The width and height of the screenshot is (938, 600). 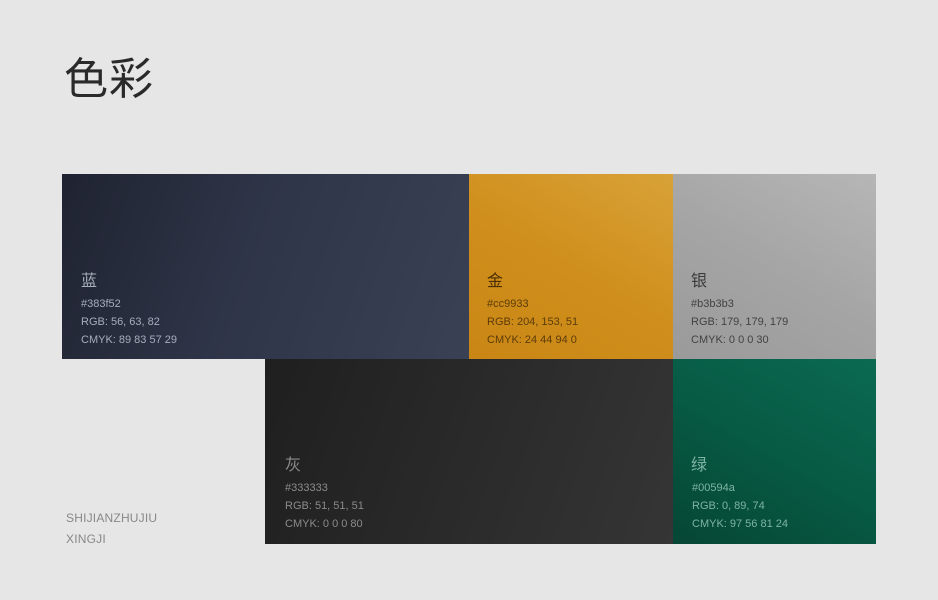 What do you see at coordinates (508, 304) in the screenshot?
I see `swatch-hex: #cc9933` at bounding box center [508, 304].